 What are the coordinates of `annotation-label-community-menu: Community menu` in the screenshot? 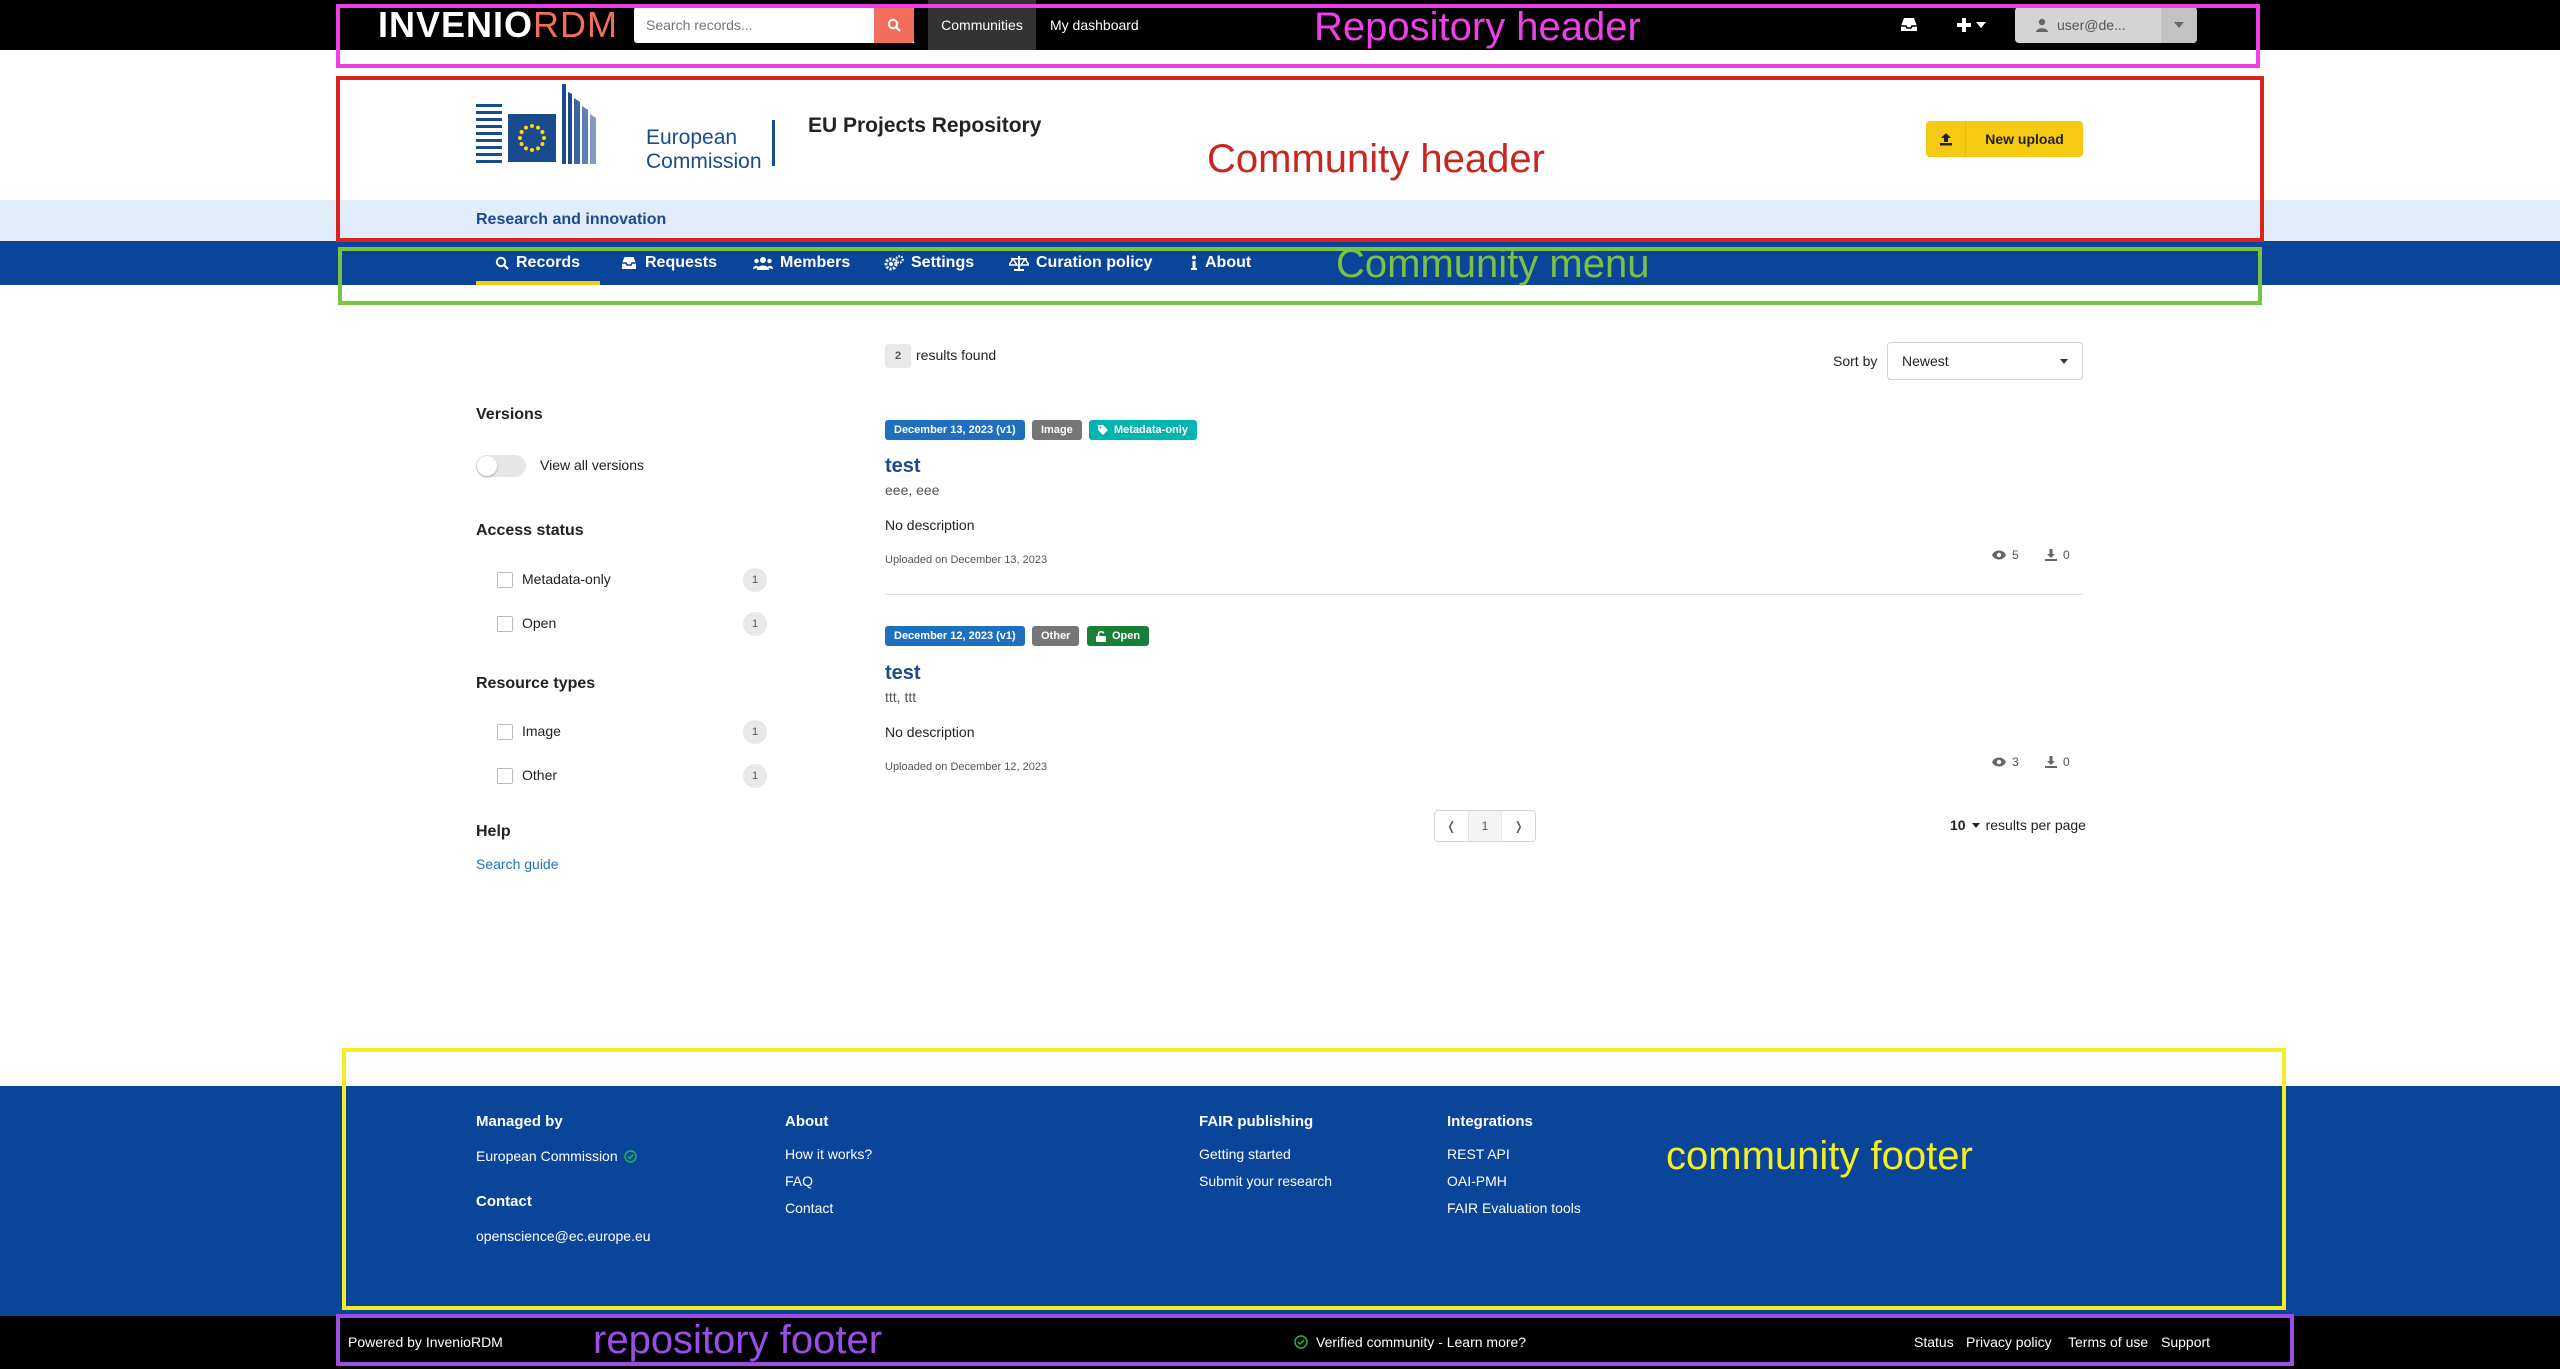 It's located at (1493, 264).